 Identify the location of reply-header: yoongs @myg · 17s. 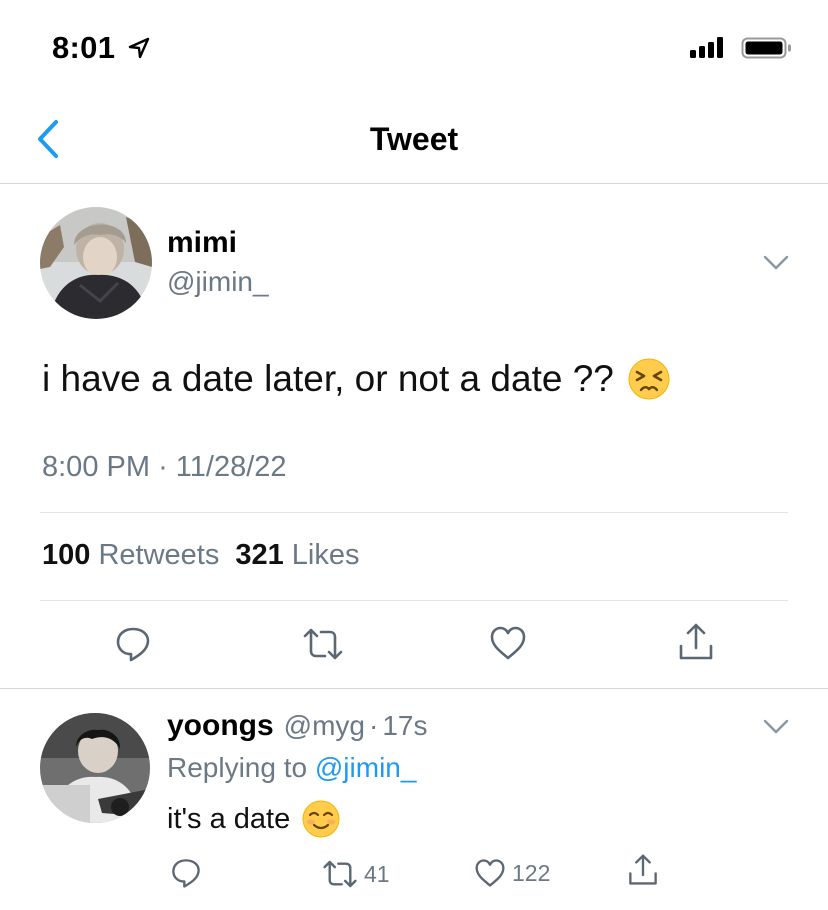
(297, 726).